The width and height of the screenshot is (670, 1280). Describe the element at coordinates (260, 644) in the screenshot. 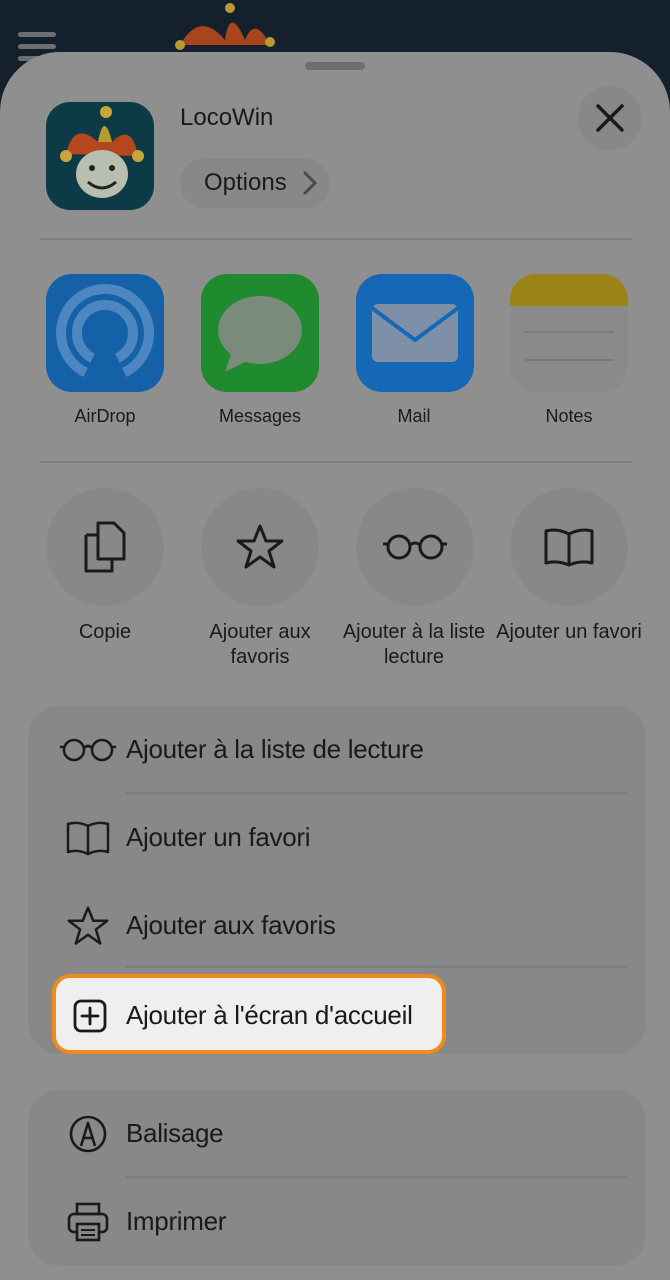

I see `action-label-add-favorites: Ajouter aux favoris` at that location.